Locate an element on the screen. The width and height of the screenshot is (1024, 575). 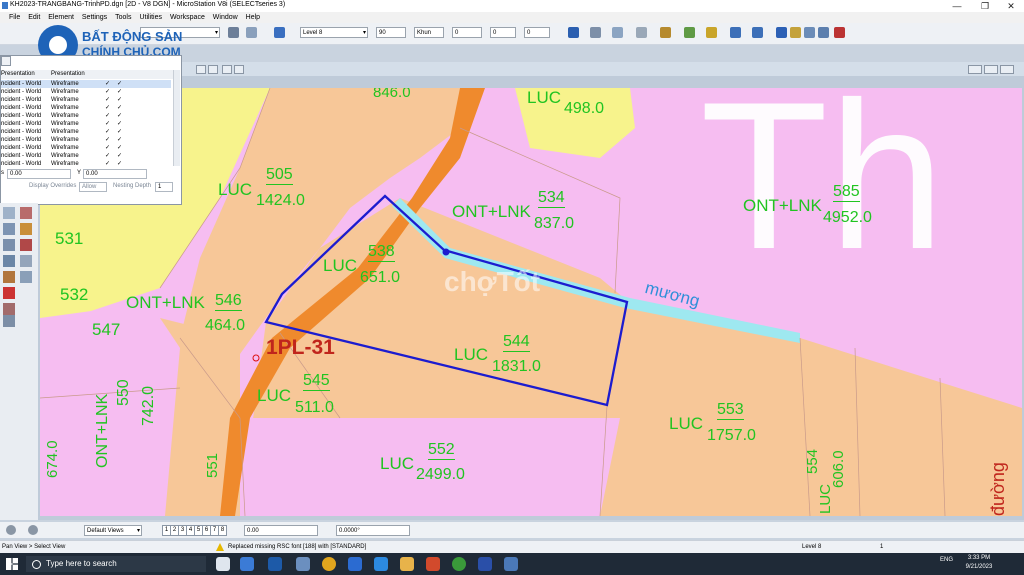
menu-window: Window is located at coordinates (225, 17).